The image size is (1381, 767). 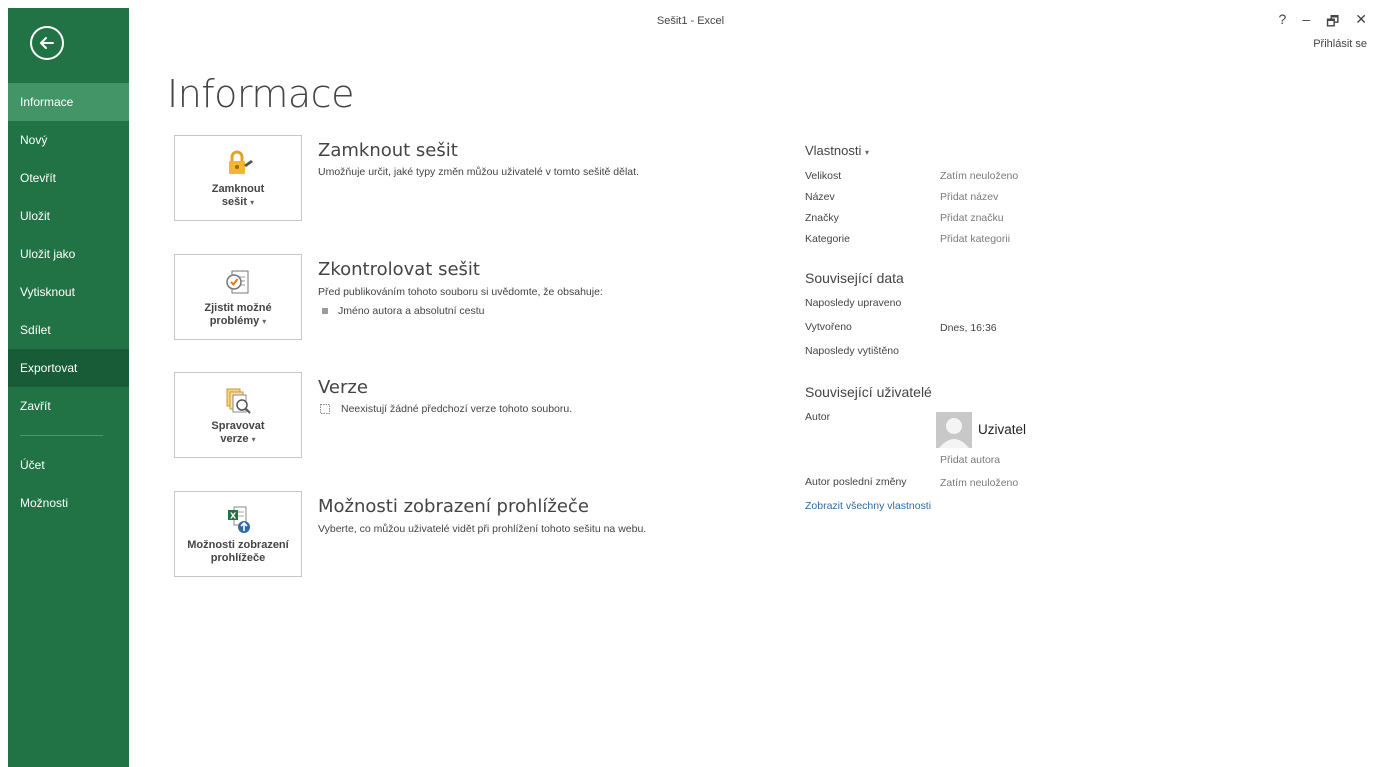 I want to click on window-title: Sešit1 - Excel, so click(x=690, y=21).